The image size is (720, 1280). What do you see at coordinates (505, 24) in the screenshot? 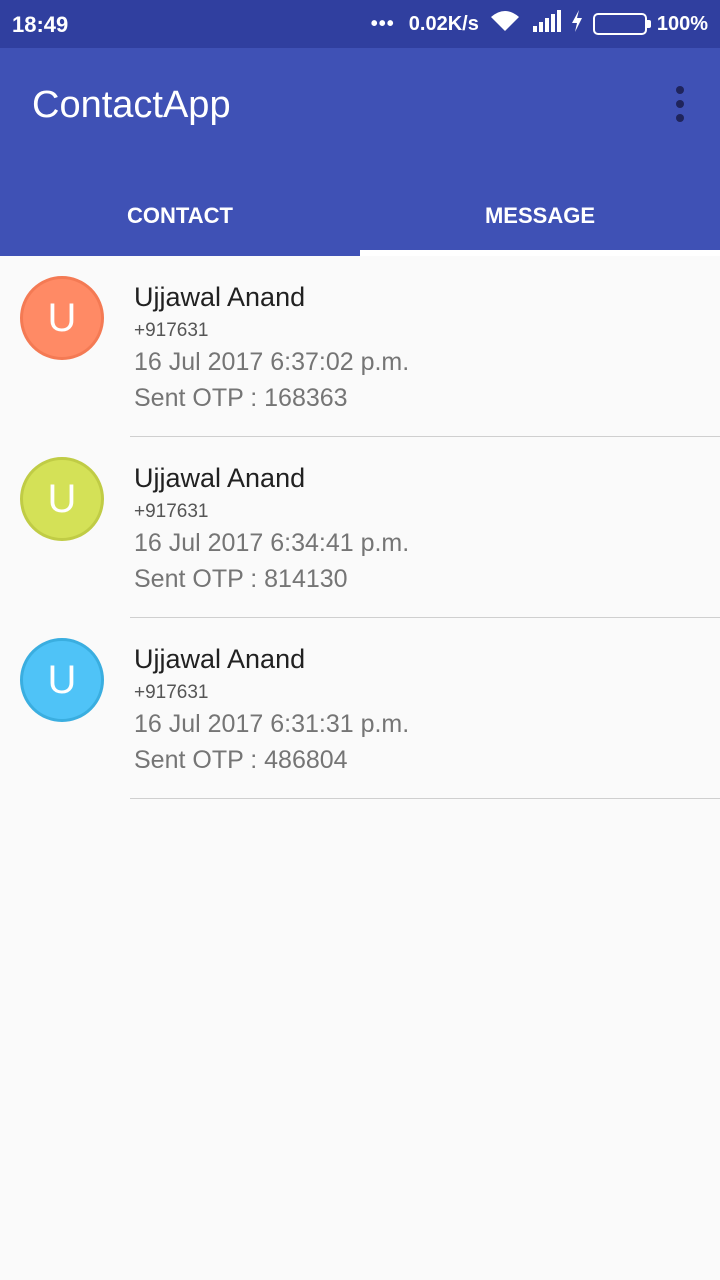
I see `wifi-icon` at bounding box center [505, 24].